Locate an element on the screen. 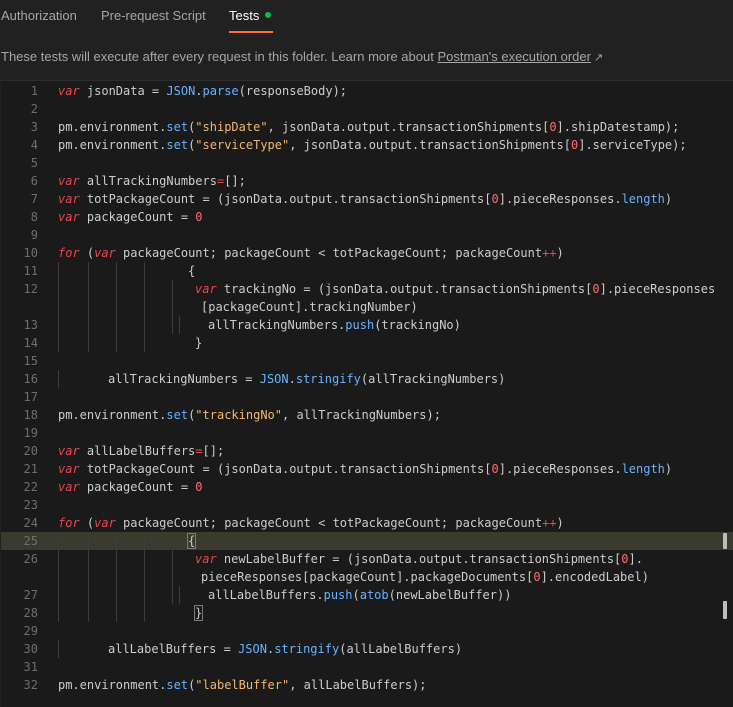  line-number: 16 is located at coordinates (30, 379).